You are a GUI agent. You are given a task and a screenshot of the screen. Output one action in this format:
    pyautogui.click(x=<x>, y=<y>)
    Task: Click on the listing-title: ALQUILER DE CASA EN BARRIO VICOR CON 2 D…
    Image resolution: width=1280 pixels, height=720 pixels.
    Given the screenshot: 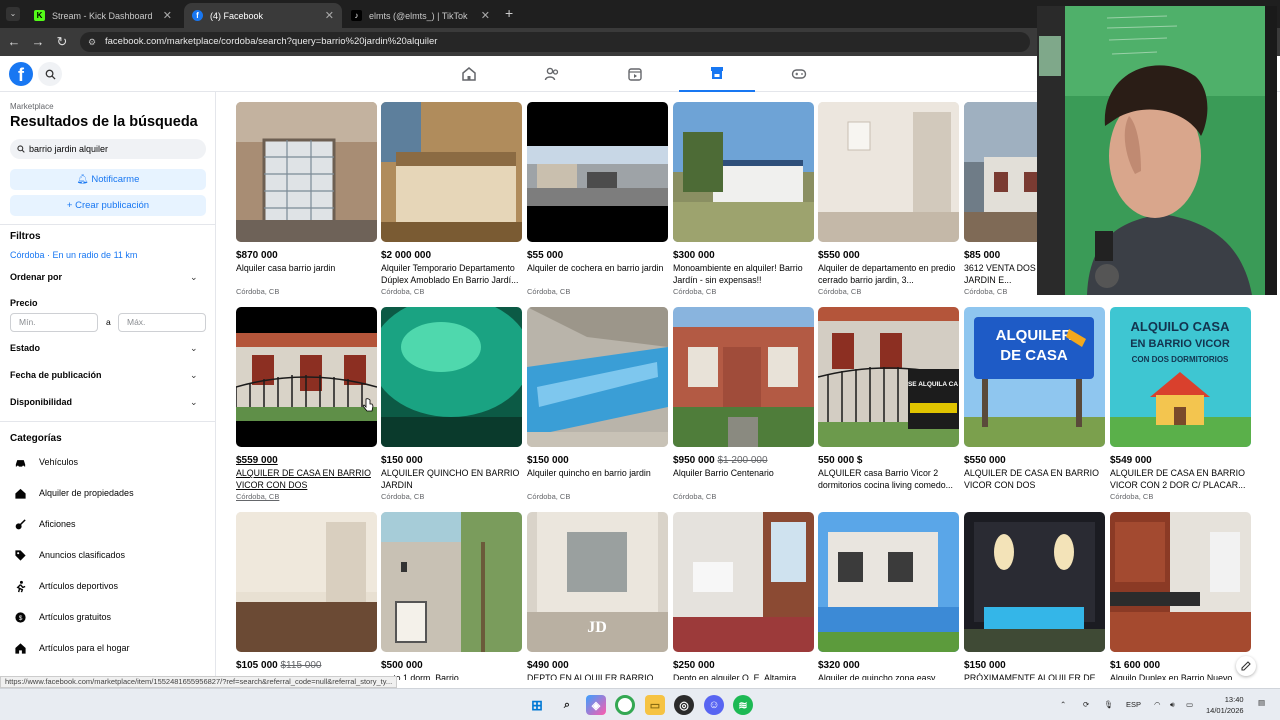 What is the action you would take?
    pyautogui.click(x=1180, y=479)
    